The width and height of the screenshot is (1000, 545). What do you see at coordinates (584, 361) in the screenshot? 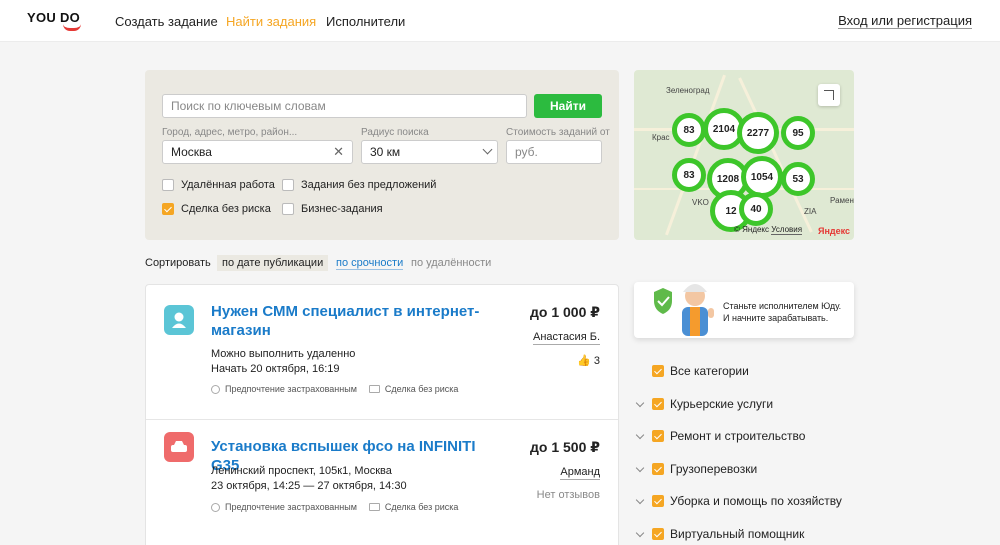
I see `thumbs-up-icon: 👍` at bounding box center [584, 361].